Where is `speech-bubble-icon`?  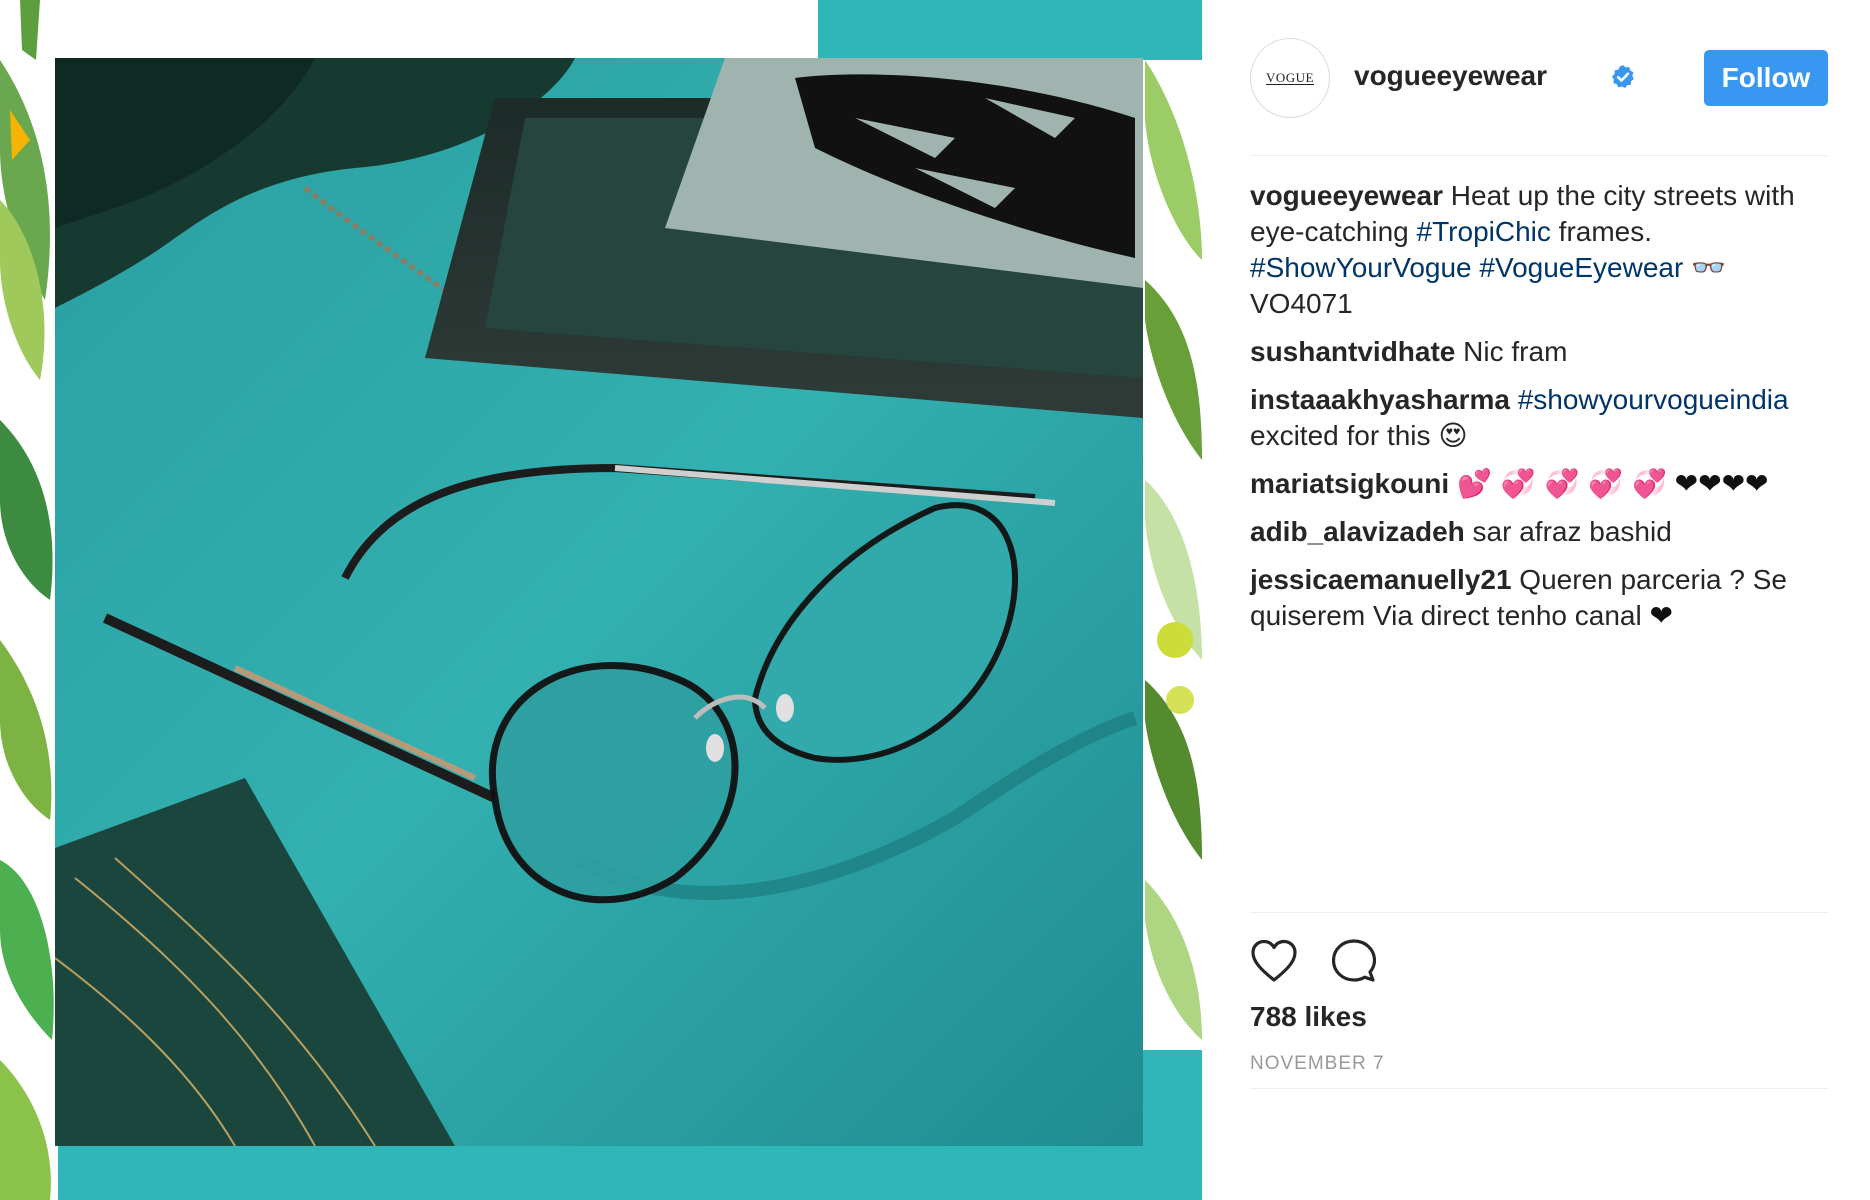
speech-bubble-icon is located at coordinates (1354, 961).